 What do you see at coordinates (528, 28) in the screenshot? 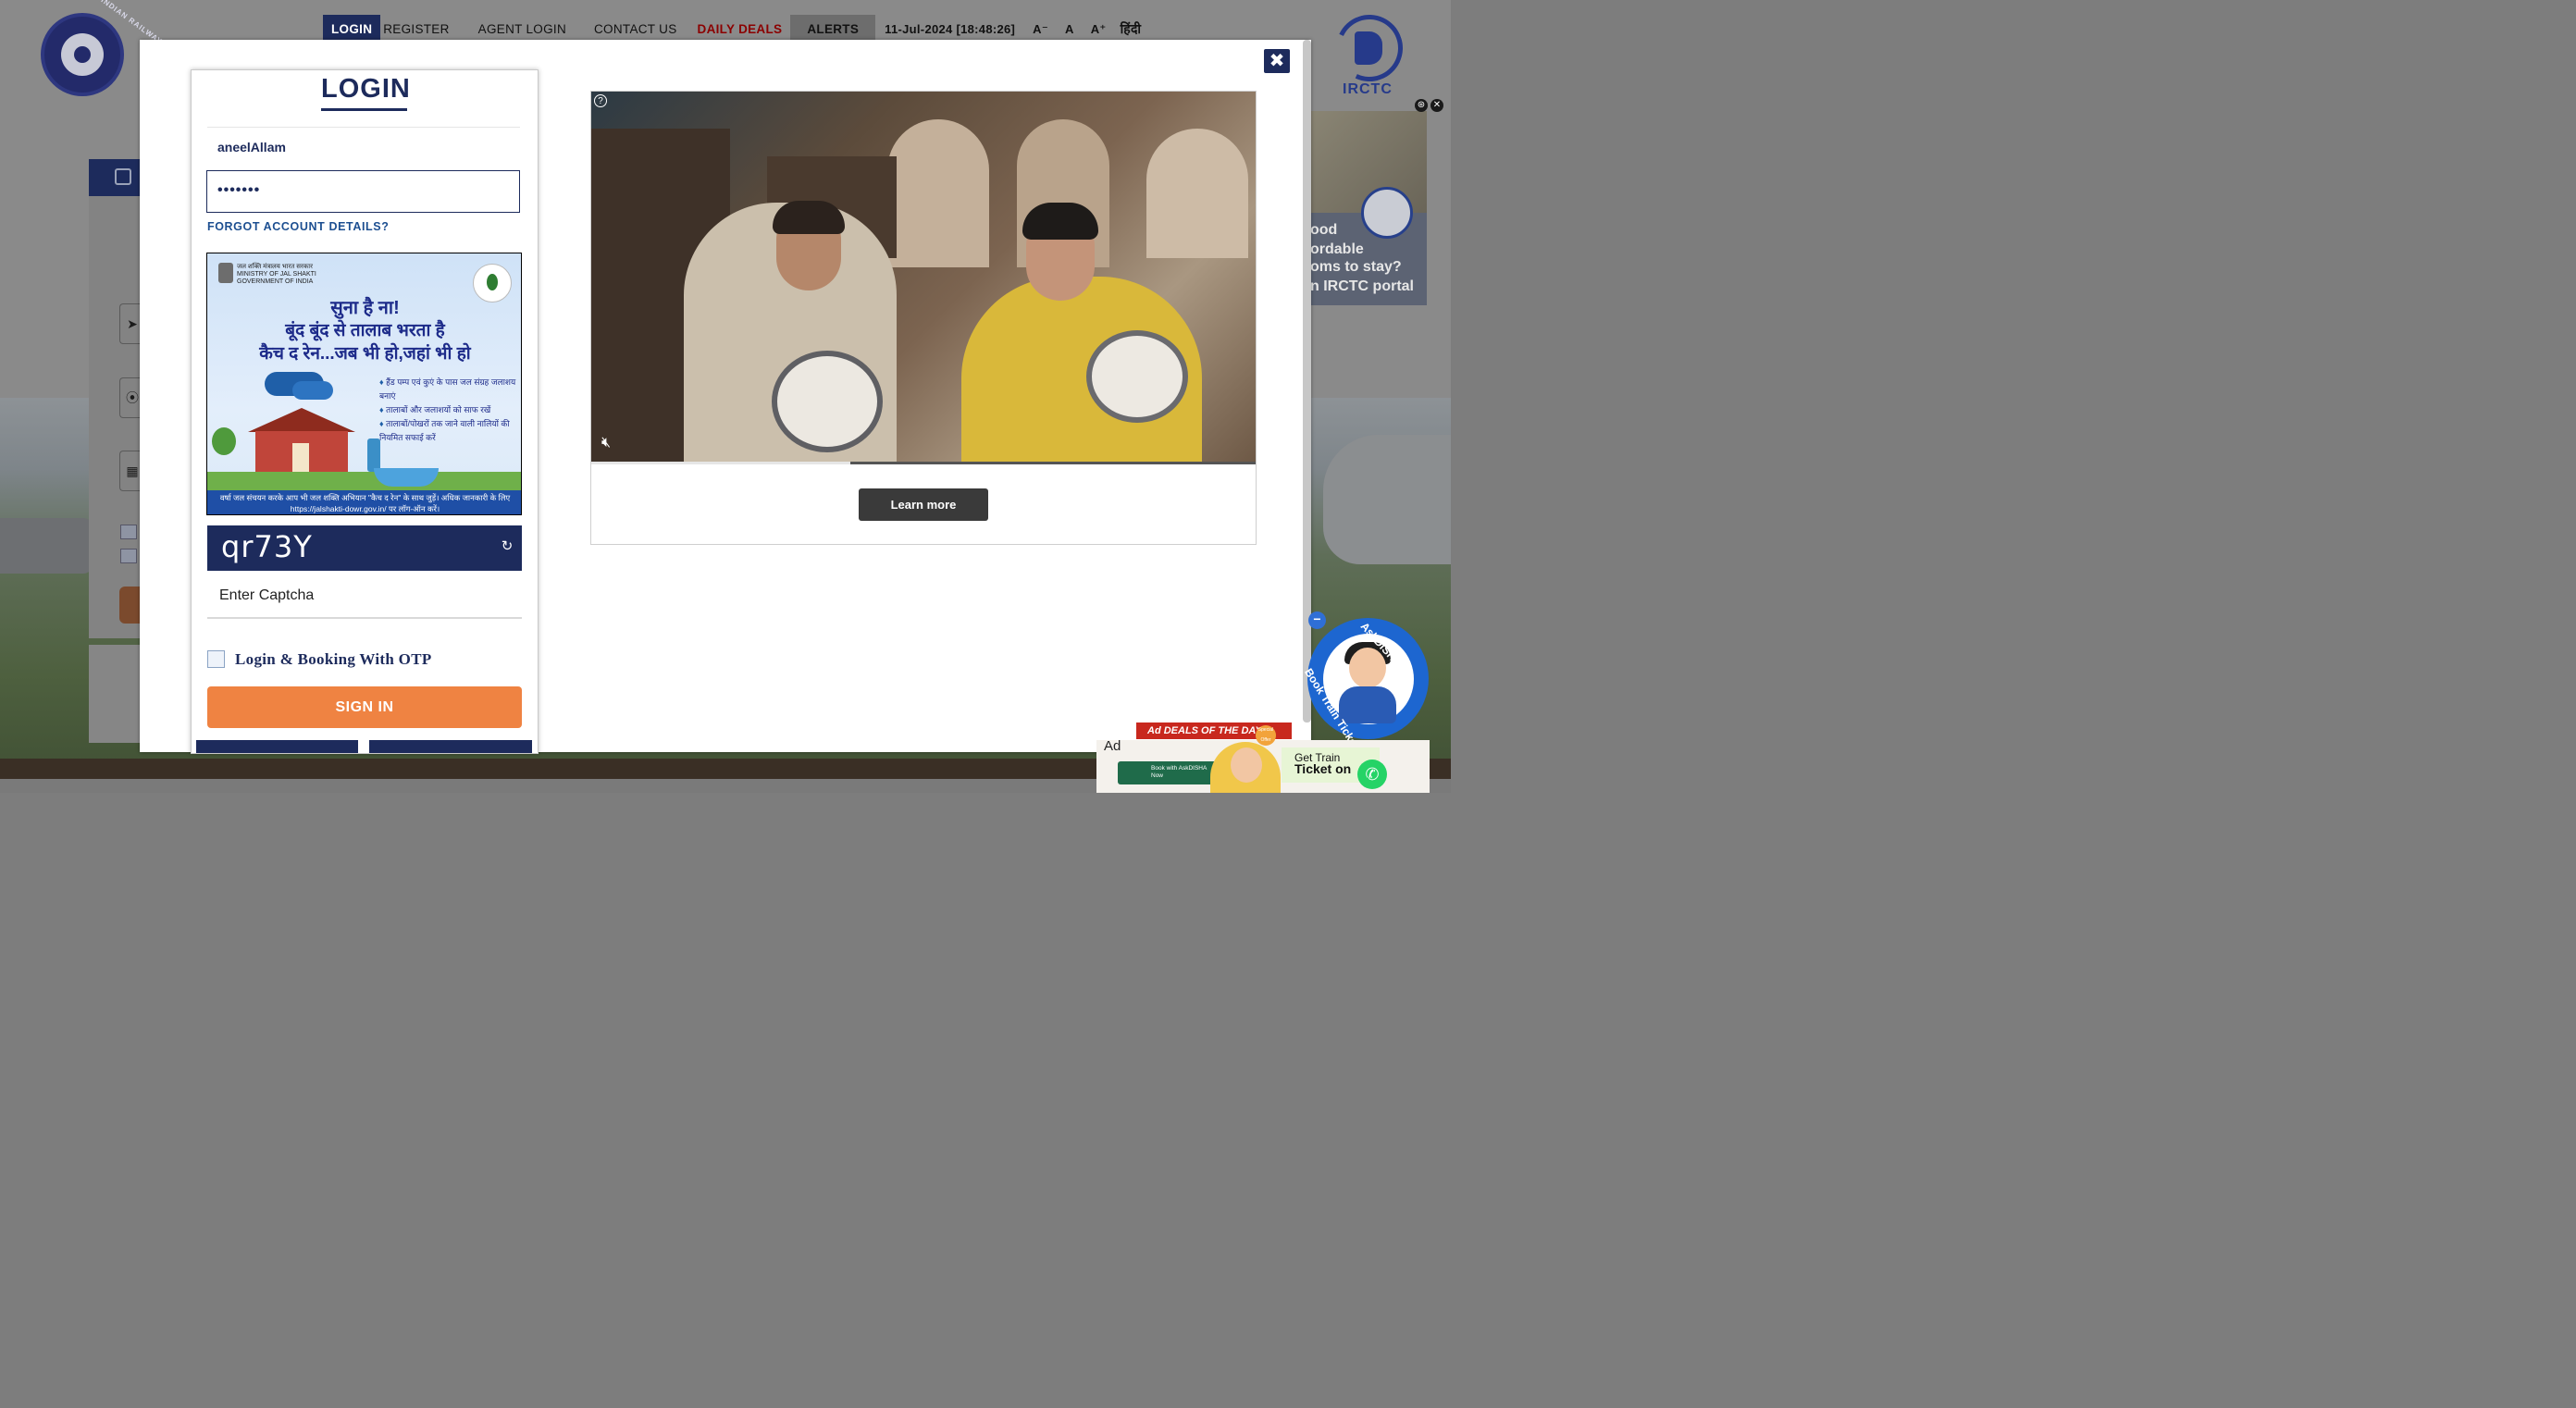
I see `nav-agent-login: AGENT LOGIN` at bounding box center [528, 28].